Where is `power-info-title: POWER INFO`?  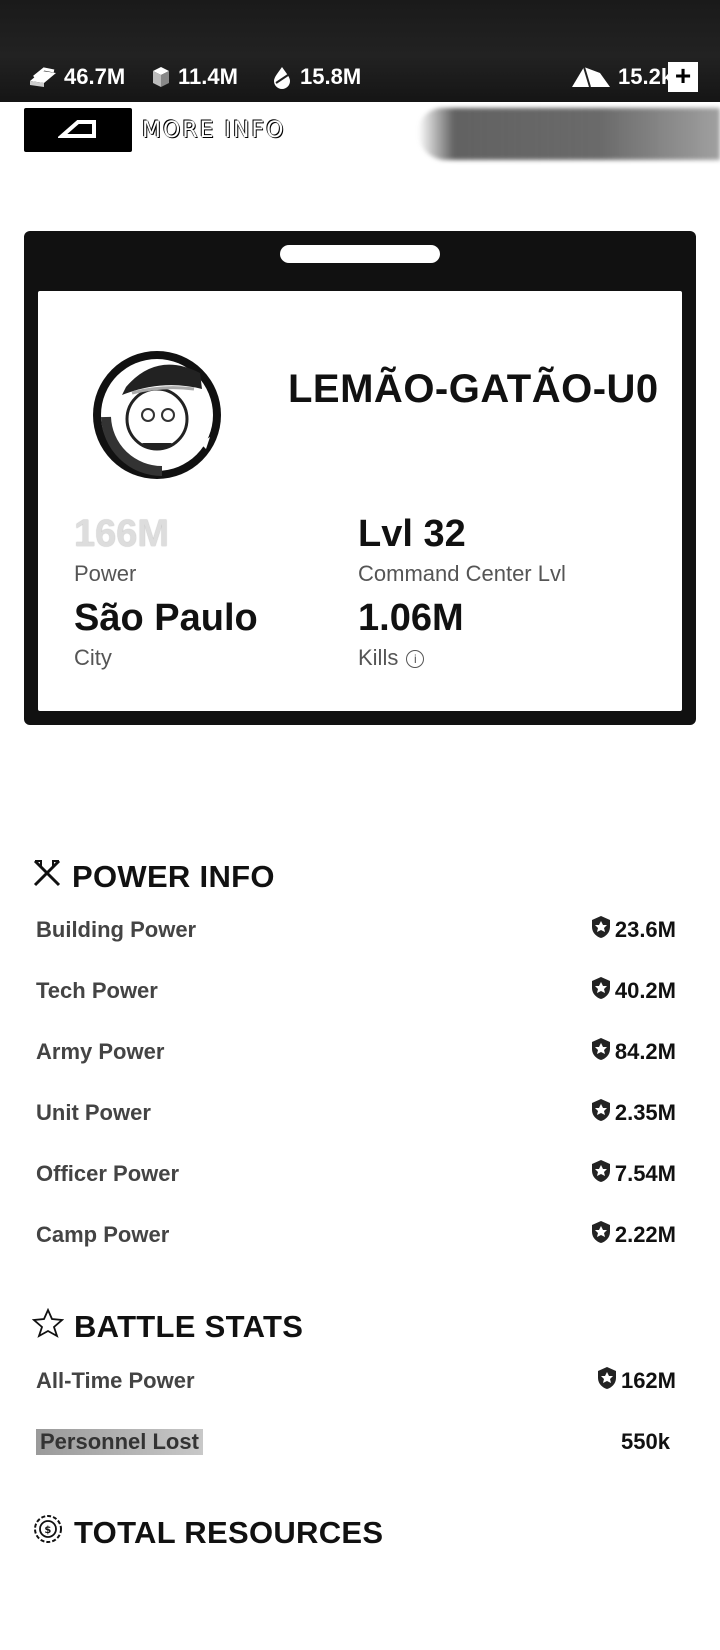
power-info-title: POWER INFO is located at coordinates (173, 876).